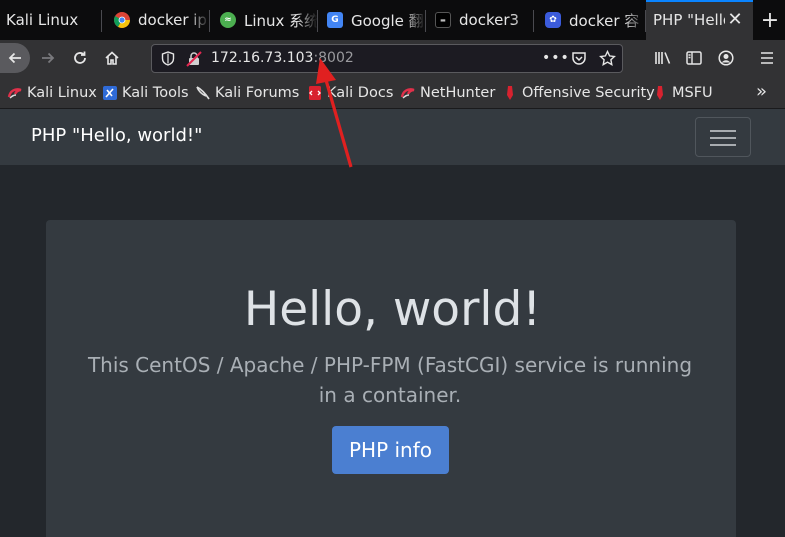 This screenshot has width=785, height=537. I want to click on navigation-toolbar: 172.16.73.103:8002 •••, so click(392, 58).